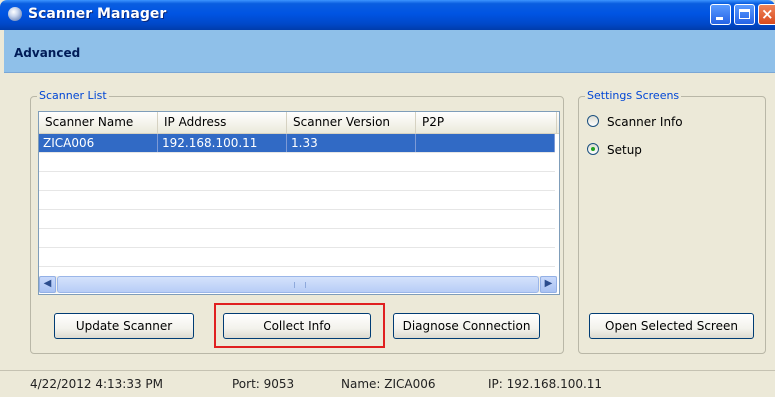  What do you see at coordinates (124, 326) in the screenshot?
I see `update-scanner-button: Update Scanner` at bounding box center [124, 326].